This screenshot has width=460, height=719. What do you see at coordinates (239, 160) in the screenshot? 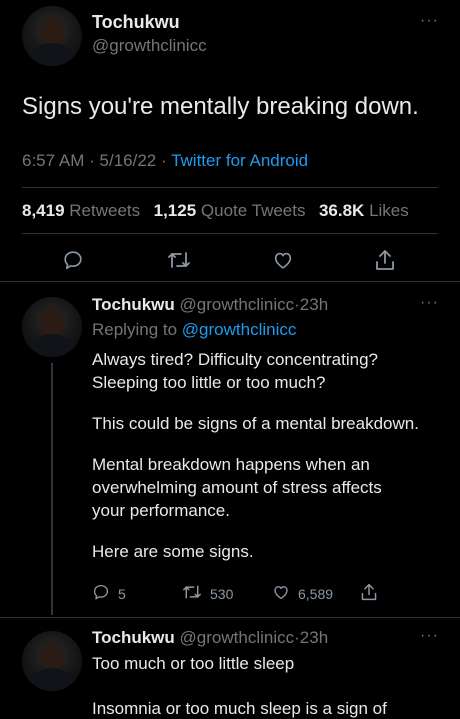
I see `tweet-client: Twitter for Android` at bounding box center [239, 160].